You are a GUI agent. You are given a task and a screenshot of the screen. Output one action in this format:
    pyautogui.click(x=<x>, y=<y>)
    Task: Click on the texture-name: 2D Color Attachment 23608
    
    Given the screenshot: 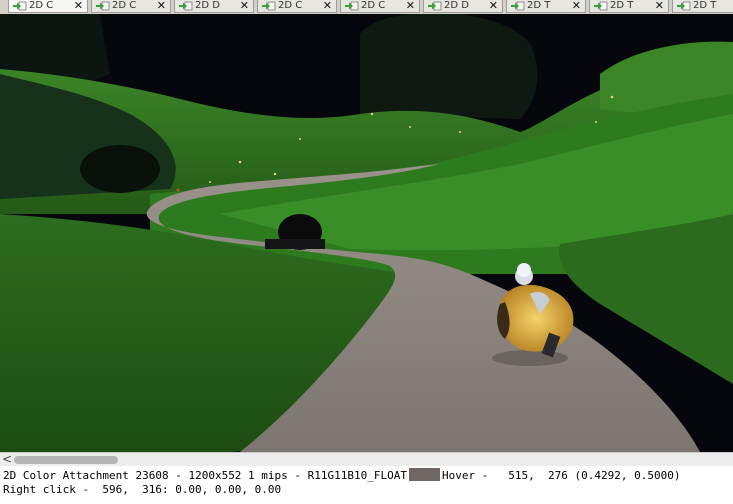 What is the action you would take?
    pyautogui.click(x=86, y=475)
    